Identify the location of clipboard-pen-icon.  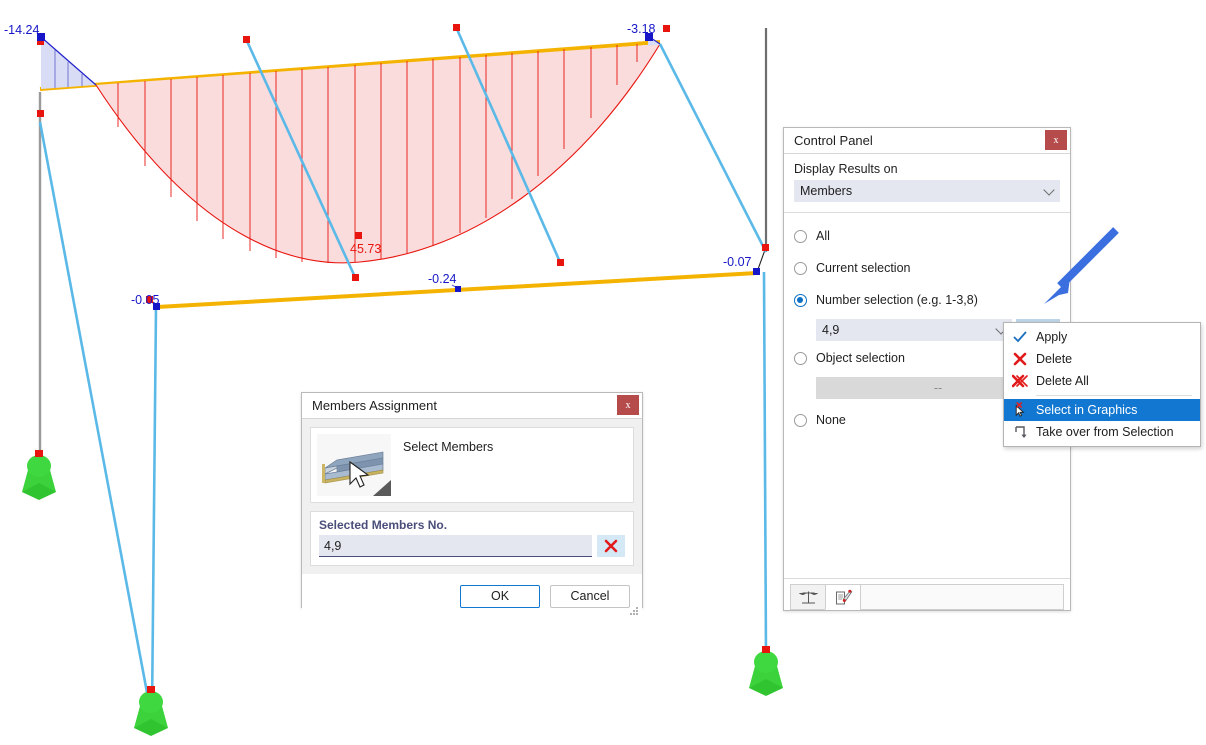
(843, 596).